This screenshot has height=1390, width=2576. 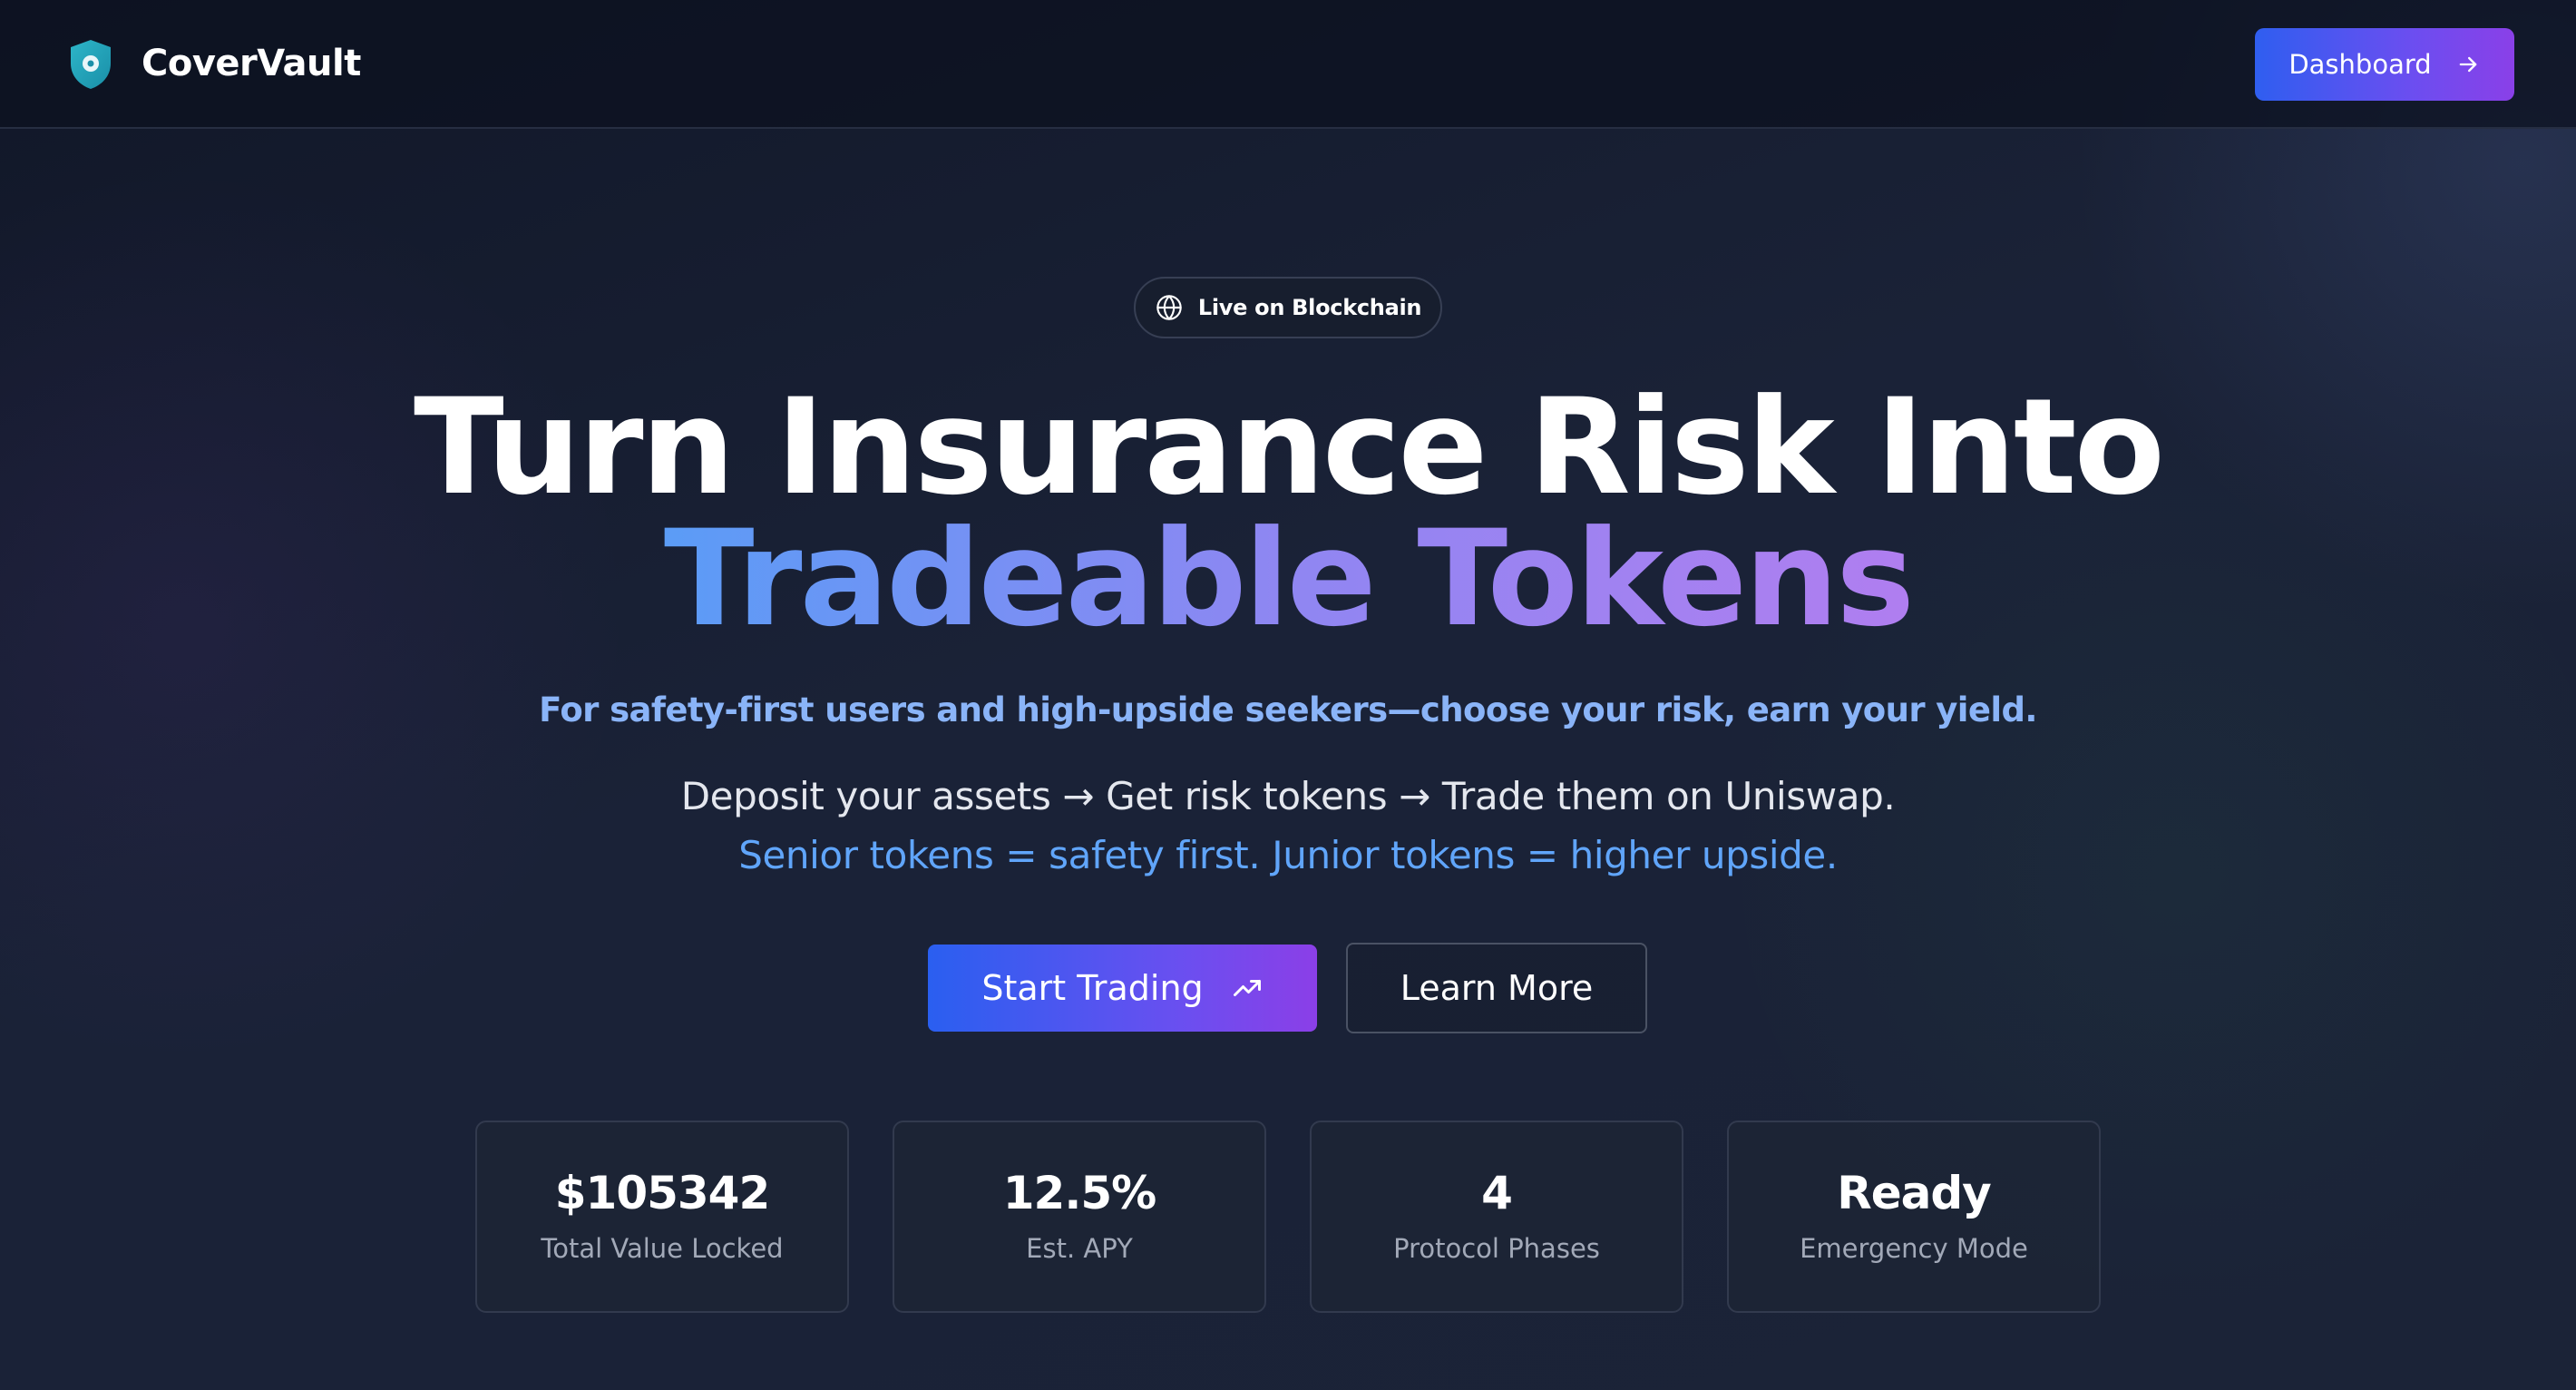 What do you see at coordinates (1092, 988) in the screenshot?
I see `start-trading-label: Start Trading` at bounding box center [1092, 988].